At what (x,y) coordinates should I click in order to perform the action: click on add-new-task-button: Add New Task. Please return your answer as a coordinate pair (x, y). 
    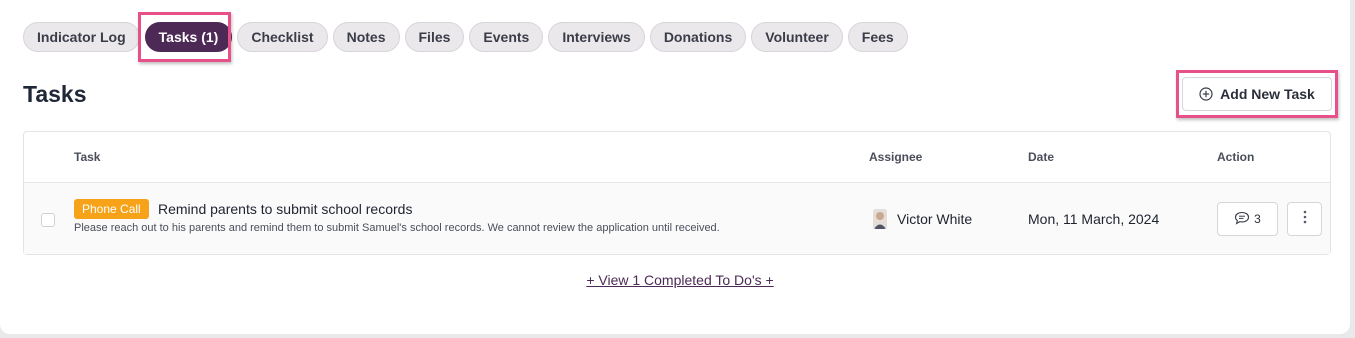
    Looking at the image, I should click on (1257, 94).